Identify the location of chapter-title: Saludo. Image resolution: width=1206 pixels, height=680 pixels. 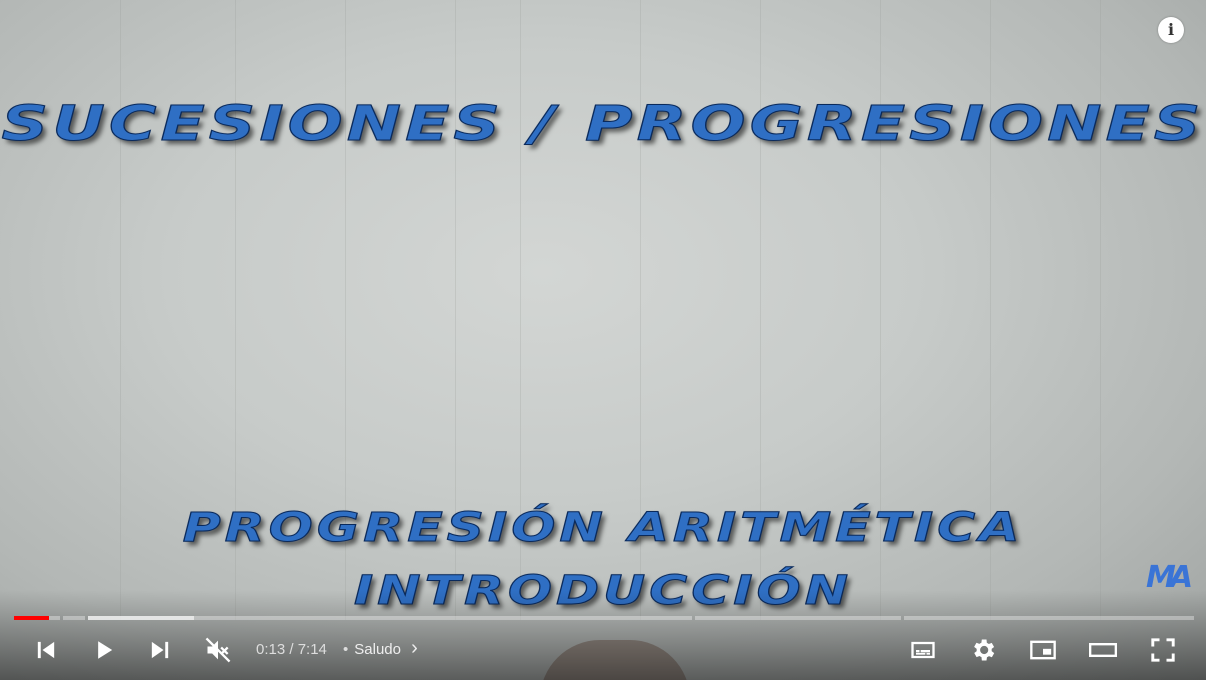
(377, 649).